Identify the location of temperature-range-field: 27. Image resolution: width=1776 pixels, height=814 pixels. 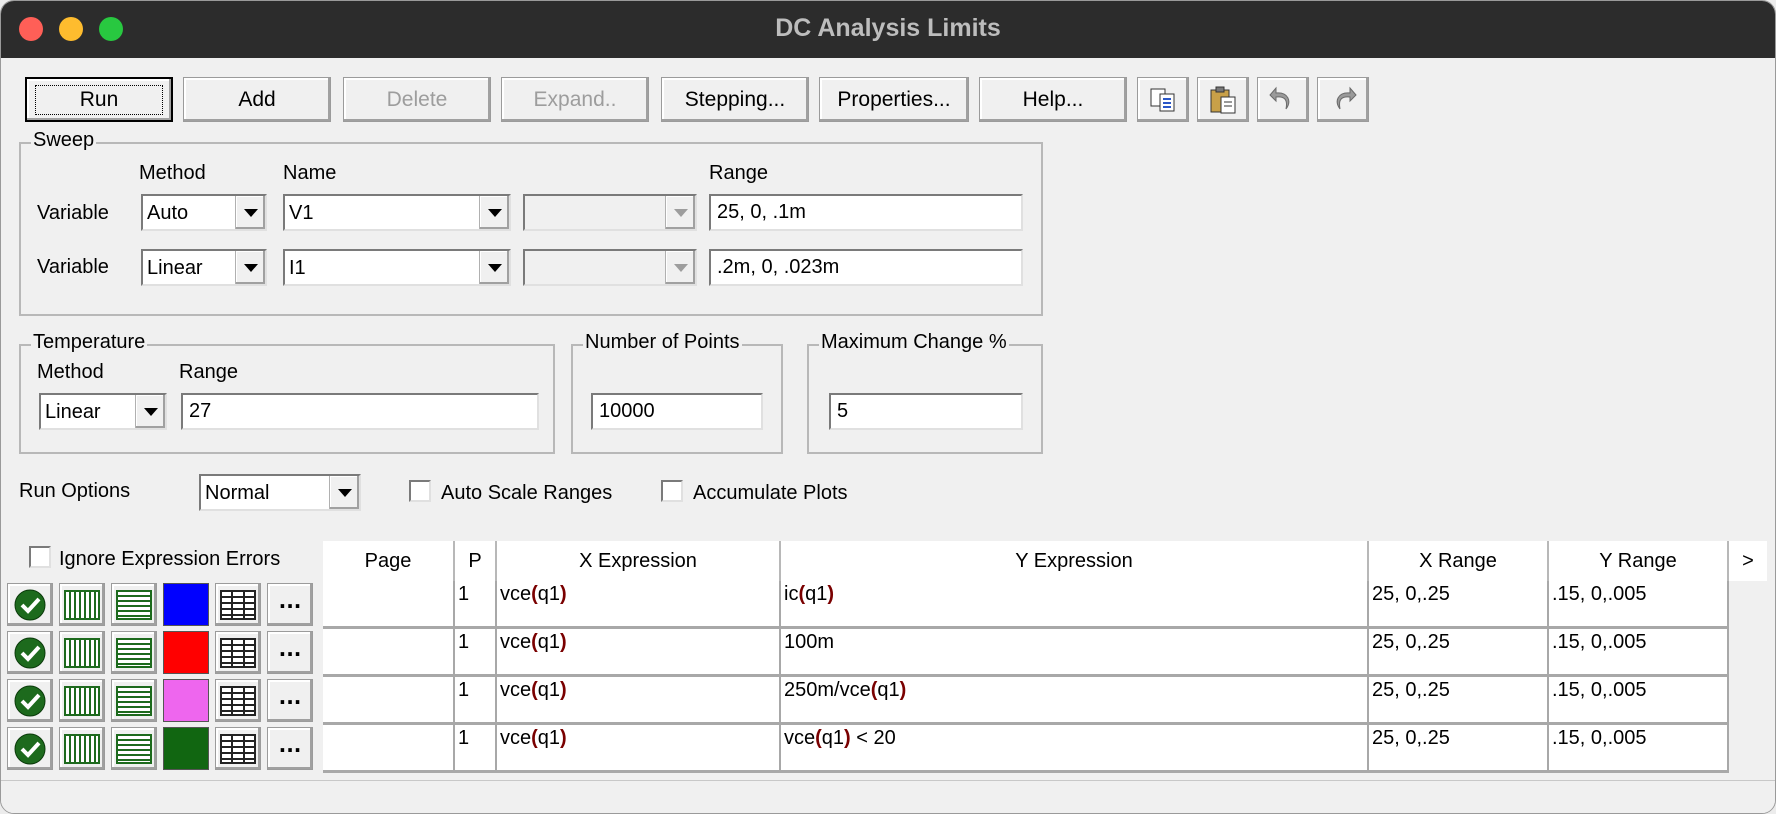
(360, 411).